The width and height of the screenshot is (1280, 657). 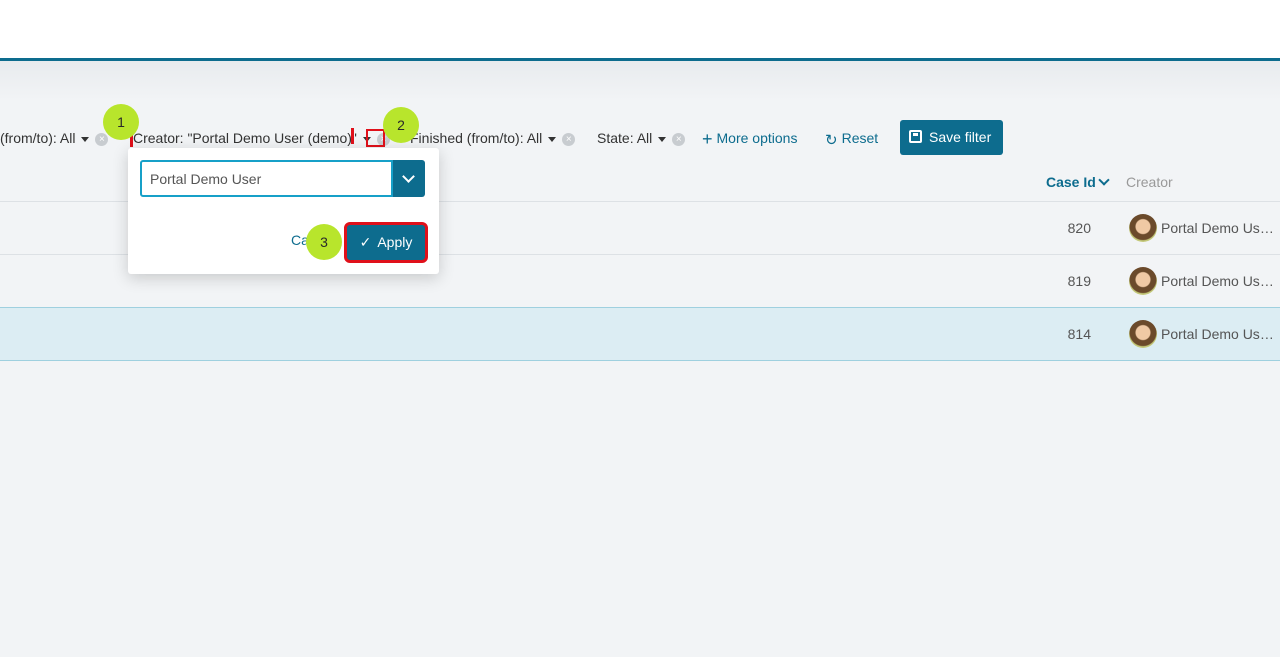 I want to click on case-id-cell: 820, so click(x=1079, y=228).